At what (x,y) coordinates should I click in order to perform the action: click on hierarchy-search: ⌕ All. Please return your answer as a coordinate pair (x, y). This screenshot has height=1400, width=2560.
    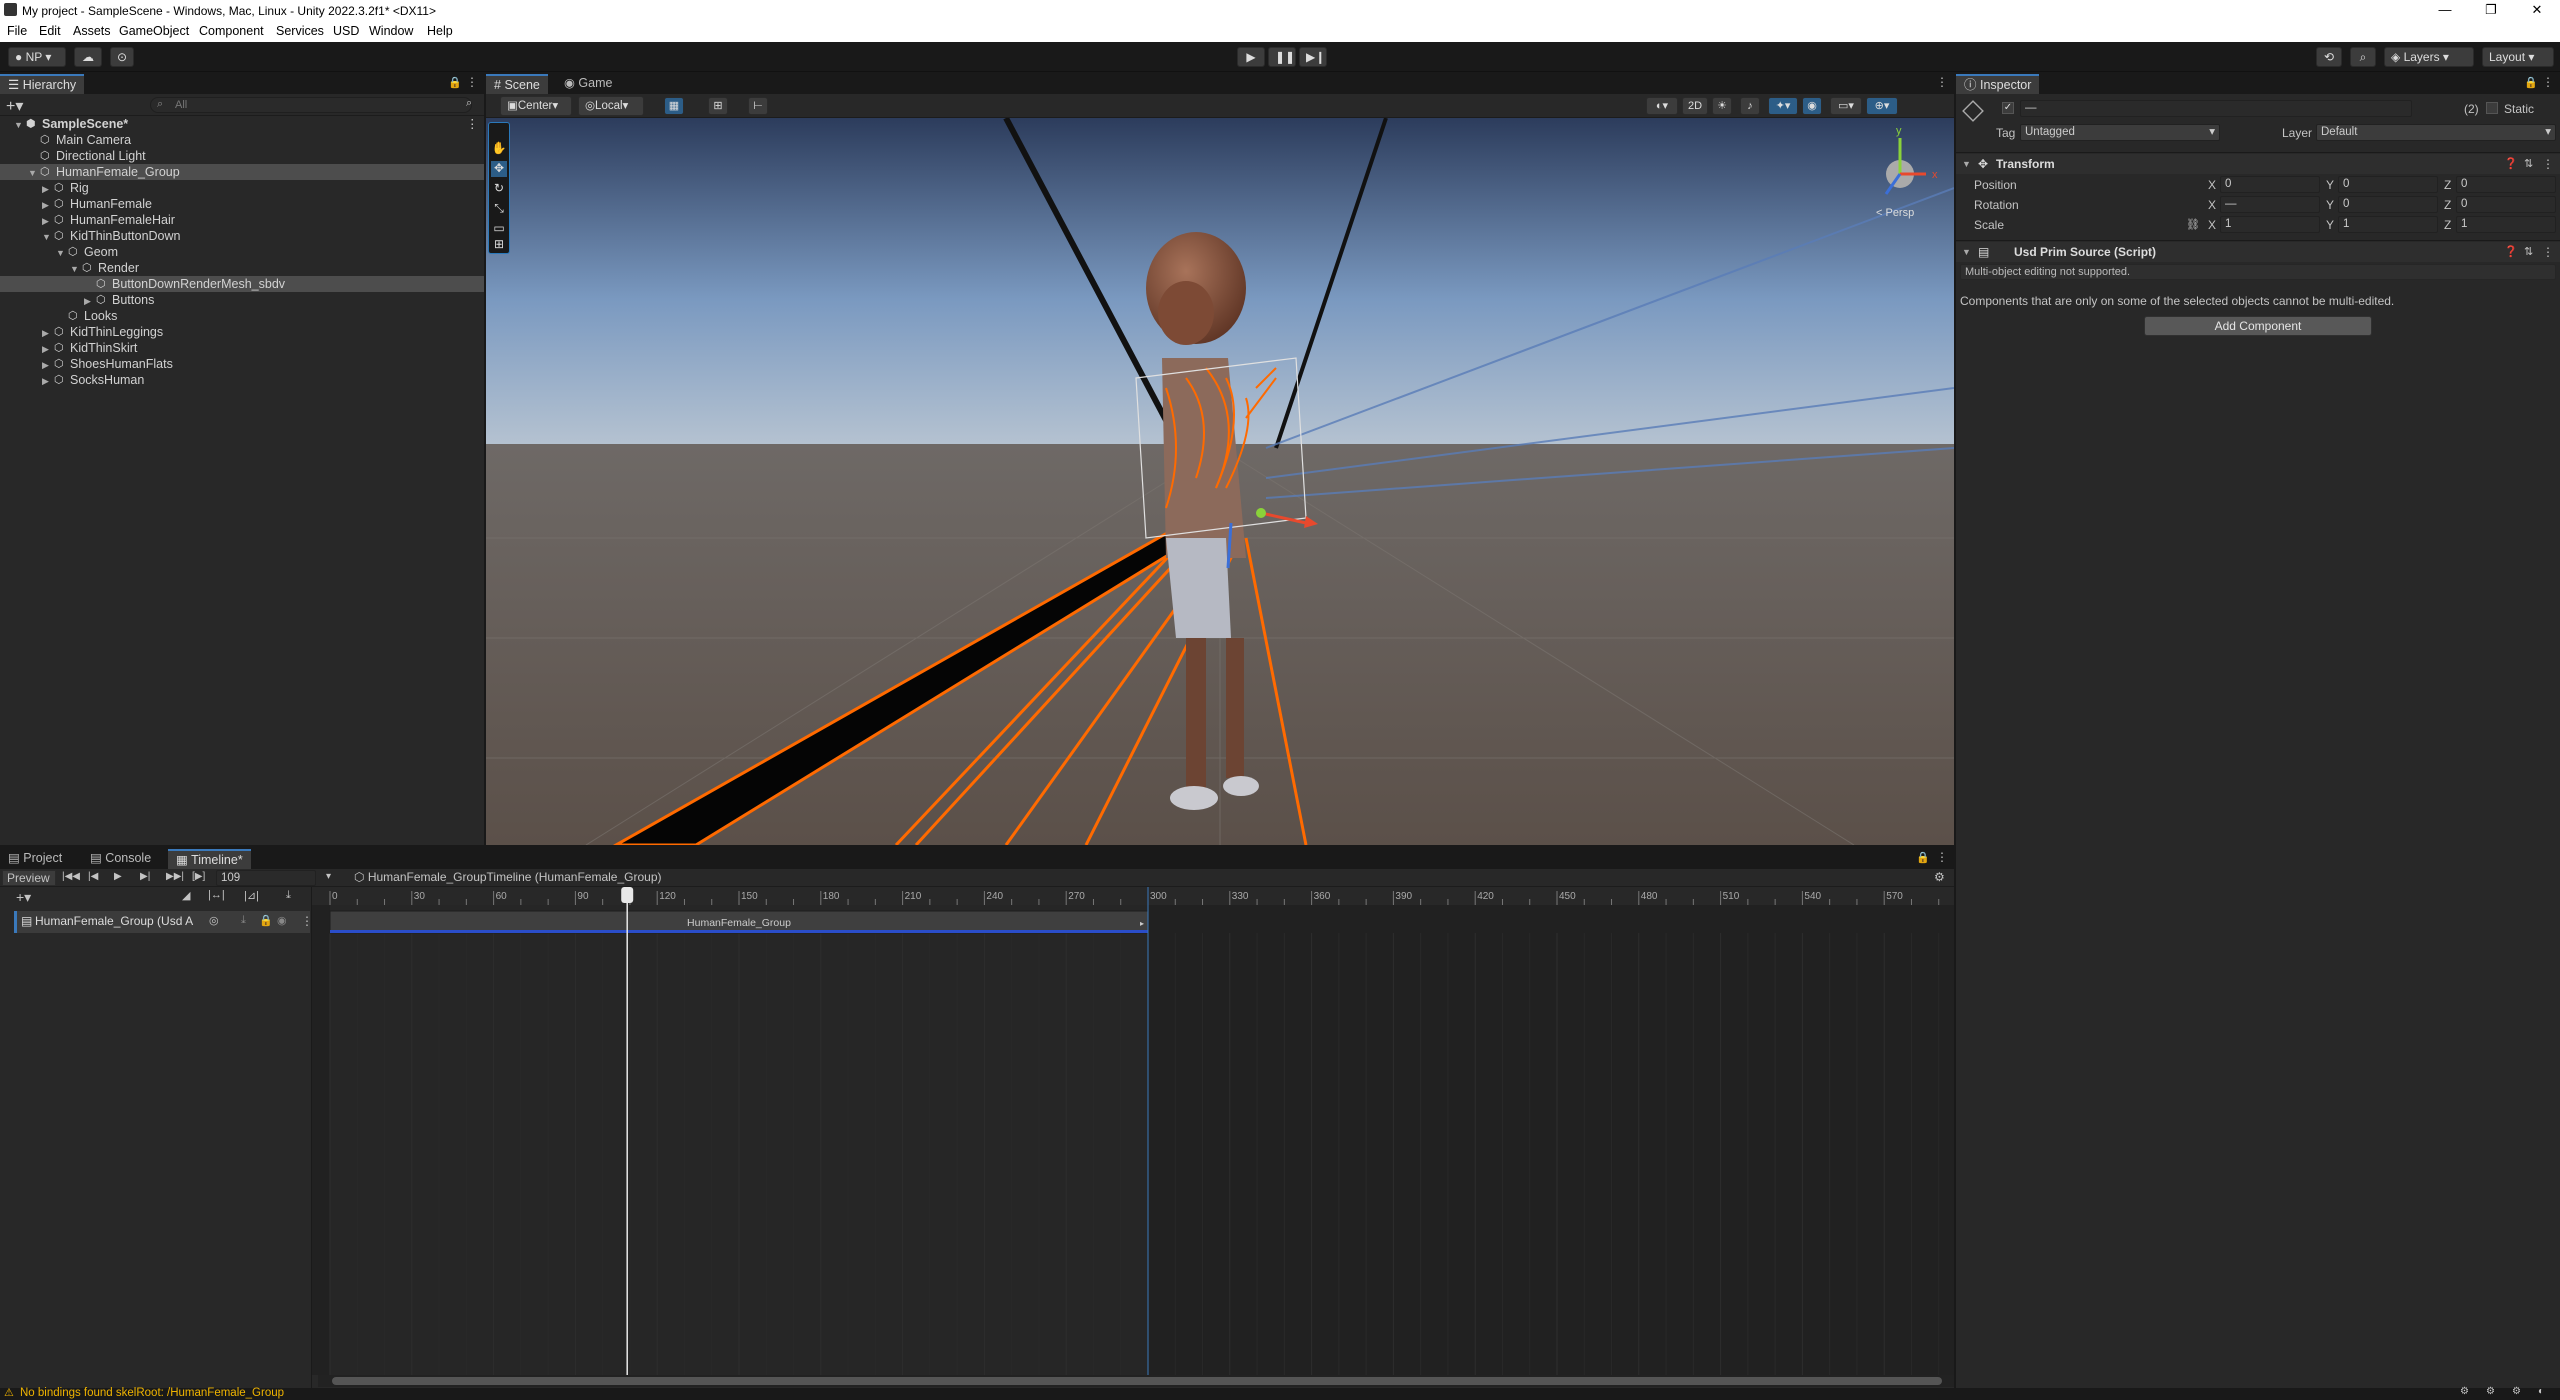
    Looking at the image, I should click on (311, 105).